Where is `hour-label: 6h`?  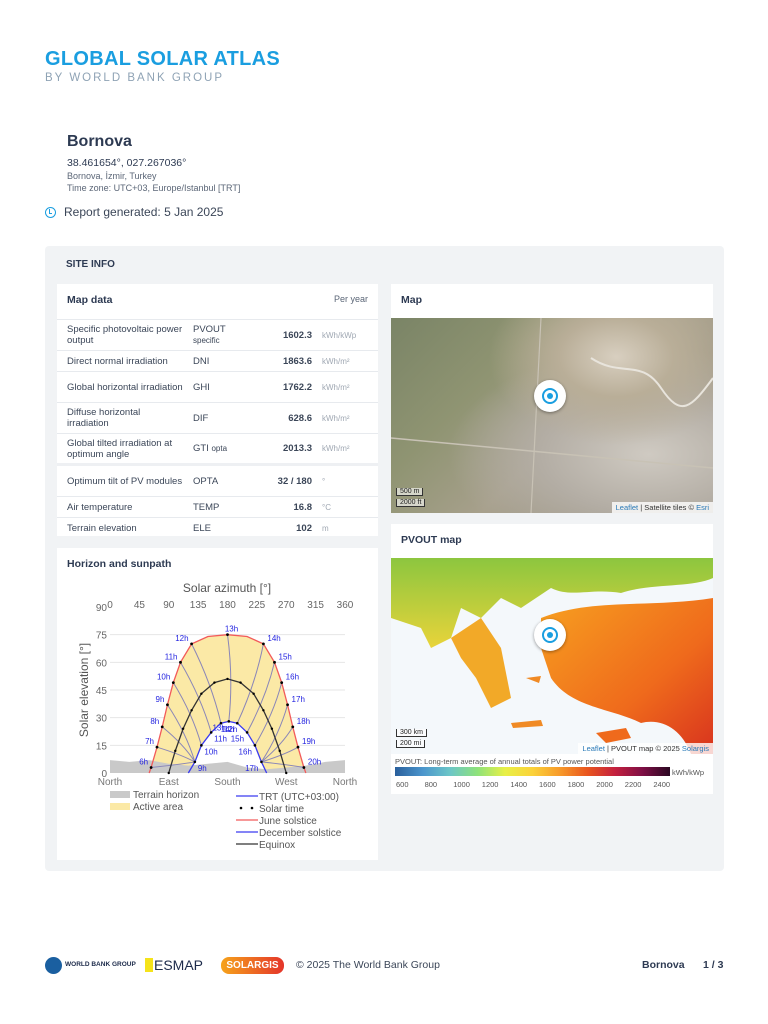 hour-label: 6h is located at coordinates (143, 761).